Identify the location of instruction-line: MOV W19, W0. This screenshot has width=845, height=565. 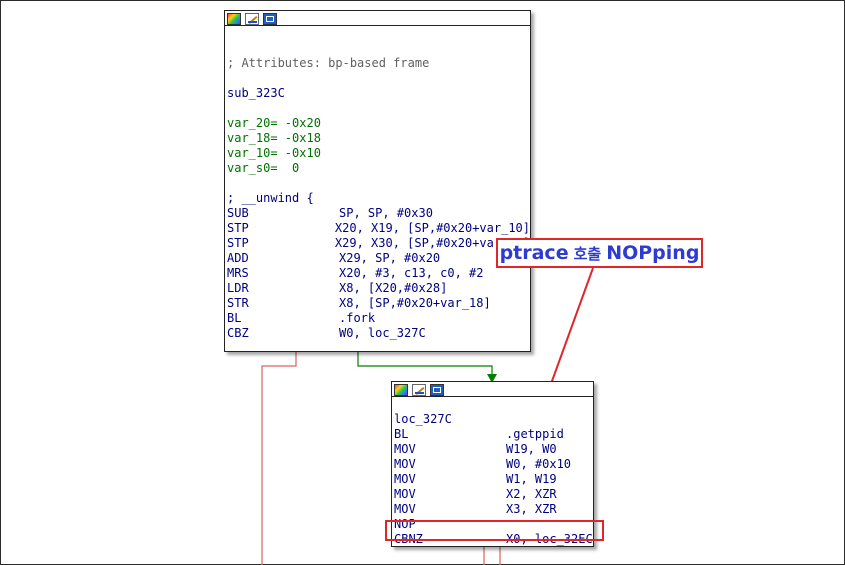
(493, 449).